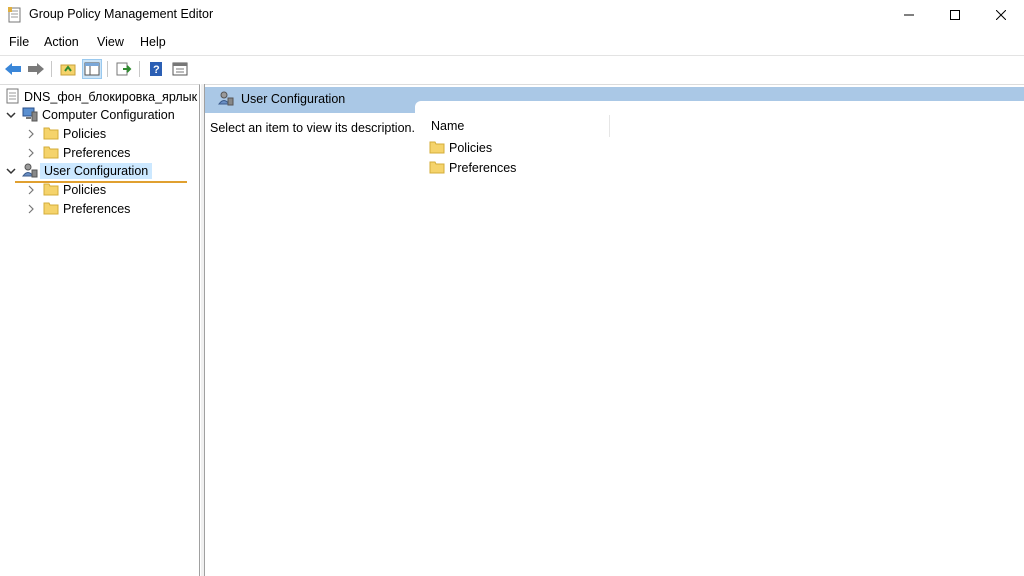 This screenshot has height=576, width=1024. I want to click on tree-label-computer-policies: Policies, so click(85, 134).